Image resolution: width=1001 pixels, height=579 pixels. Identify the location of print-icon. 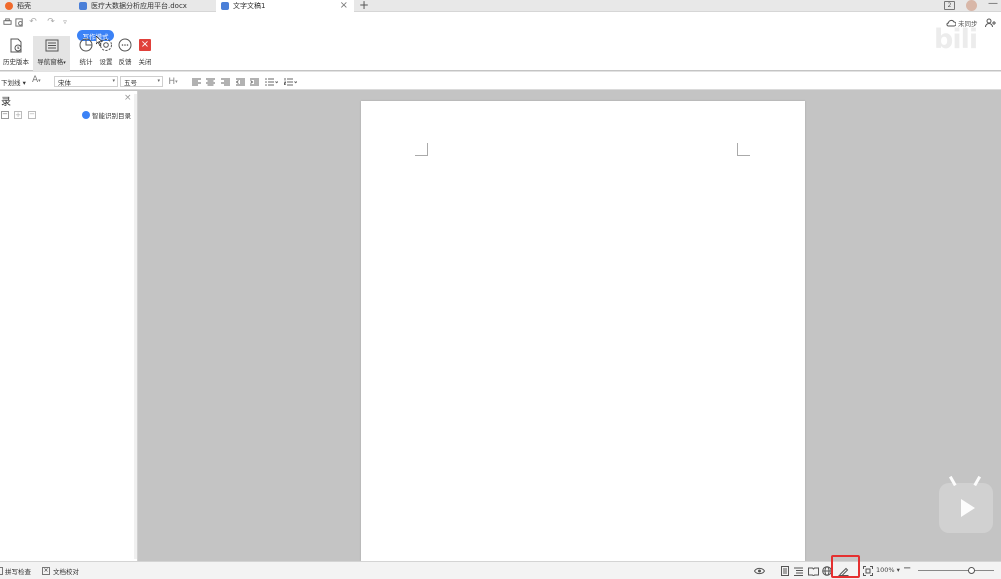
(7, 22).